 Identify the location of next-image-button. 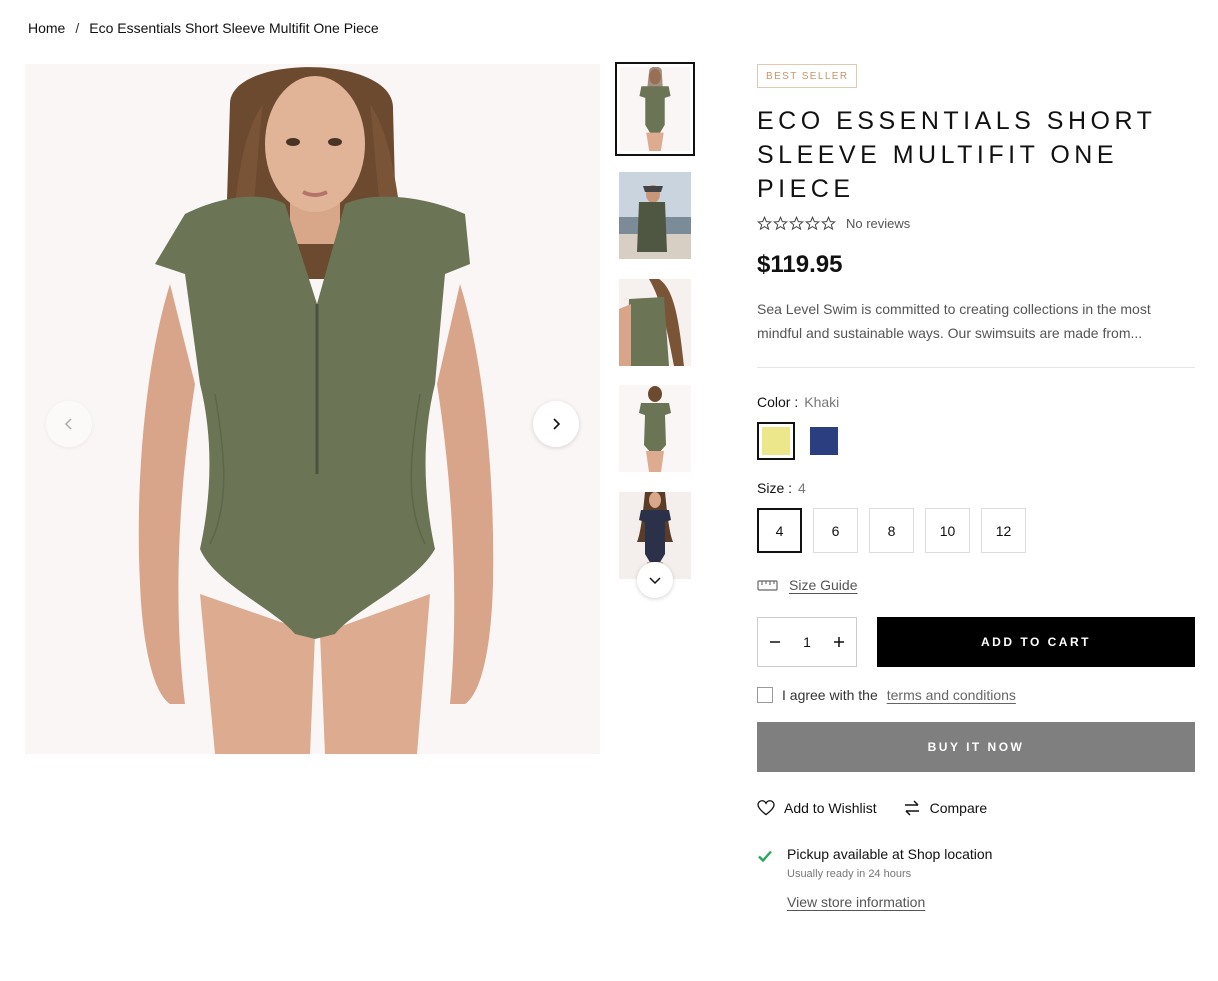
(556, 424).